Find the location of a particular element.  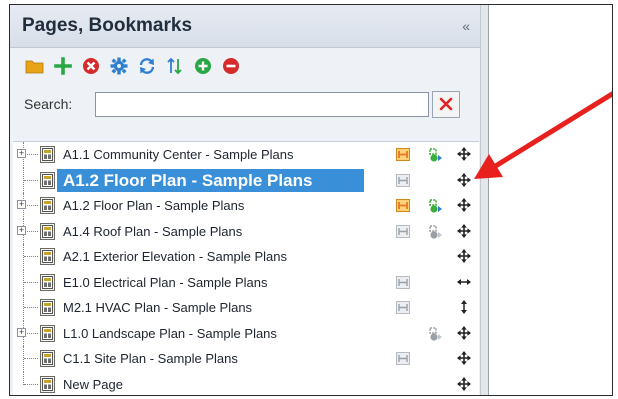

close-icon is located at coordinates (446, 104).